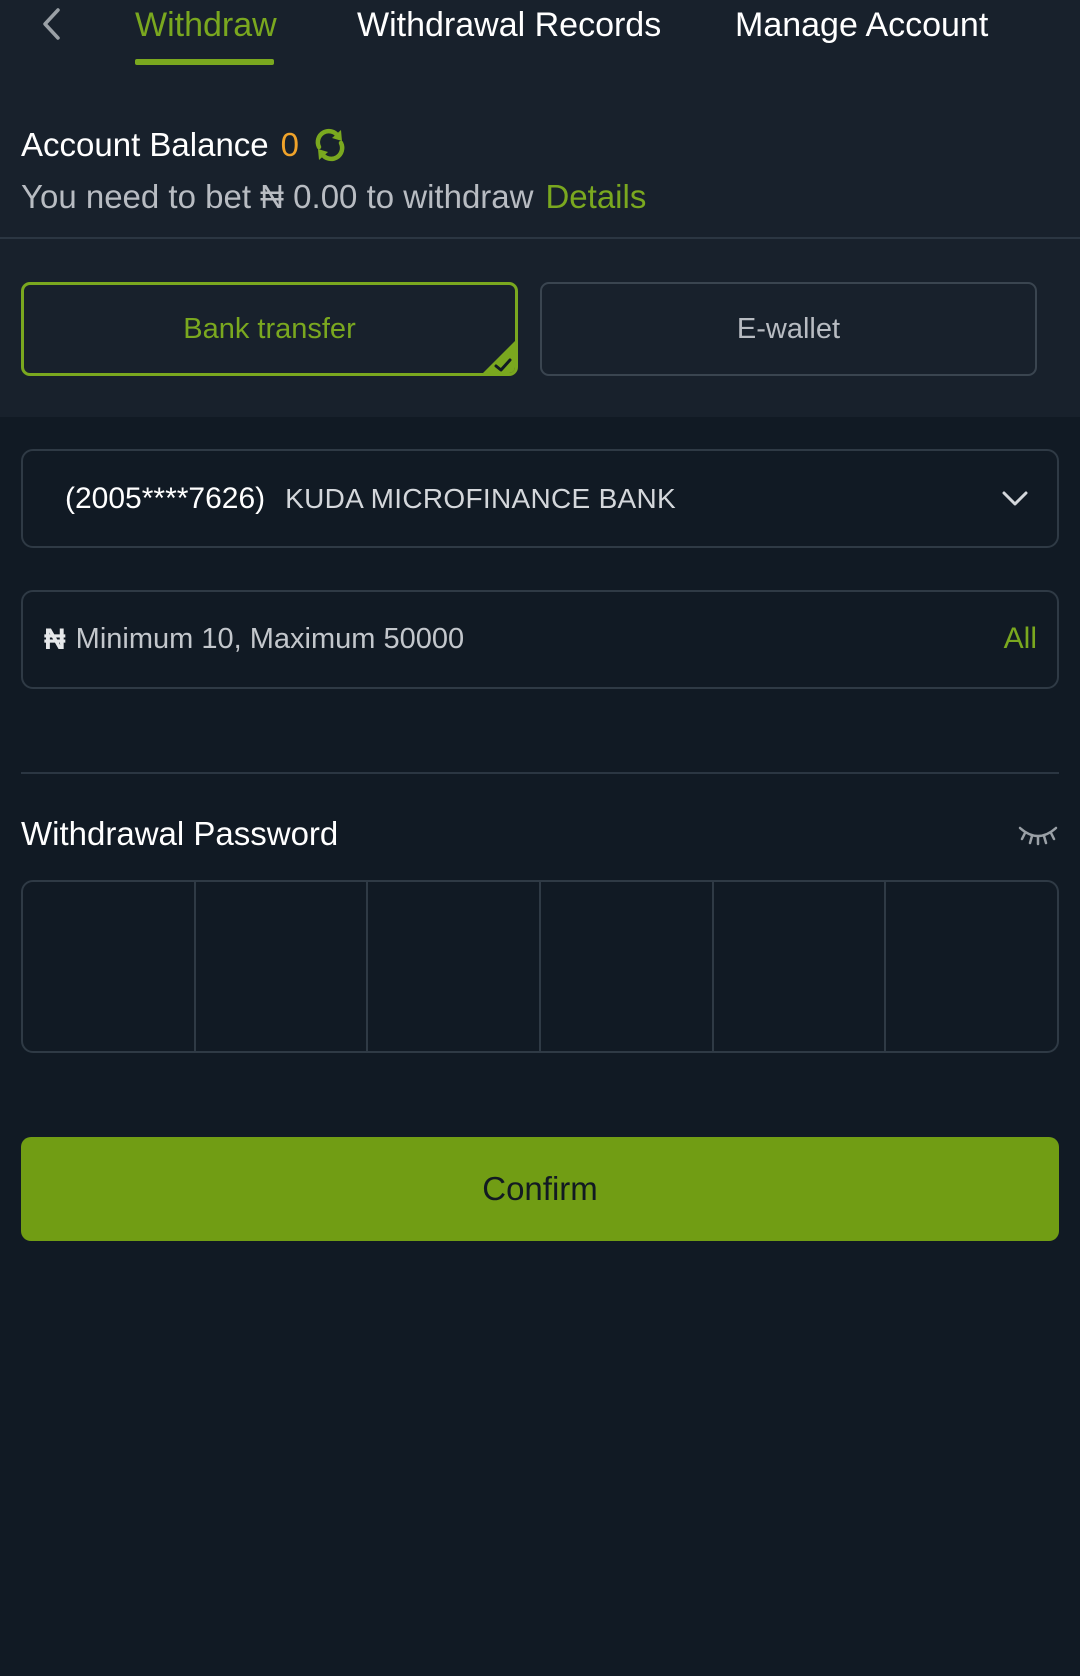 The image size is (1080, 1676). I want to click on balance-label: Account Balance, so click(145, 144).